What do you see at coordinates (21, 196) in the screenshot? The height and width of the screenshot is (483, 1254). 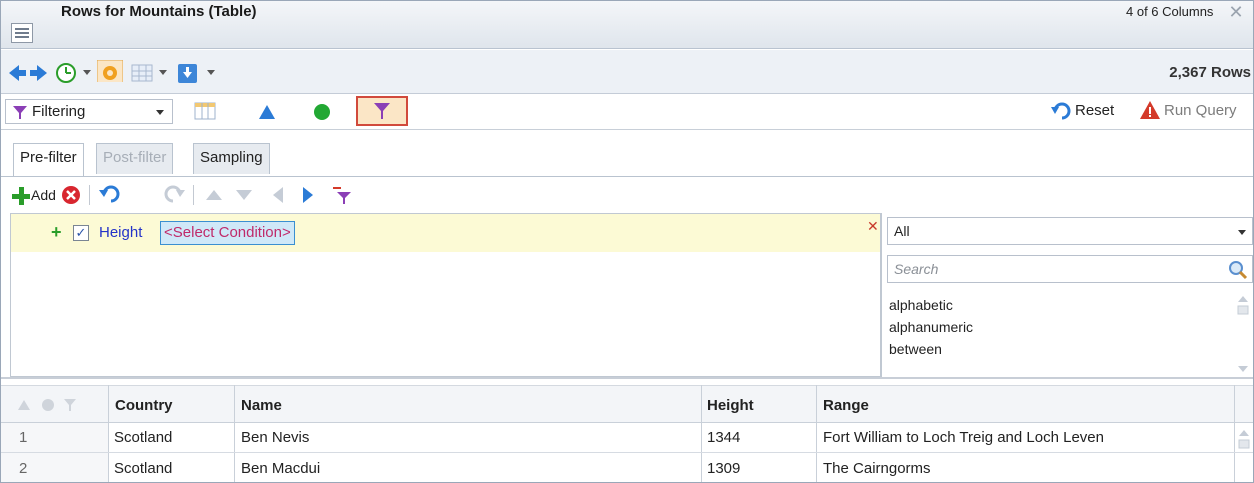 I see `add-plus-icon` at bounding box center [21, 196].